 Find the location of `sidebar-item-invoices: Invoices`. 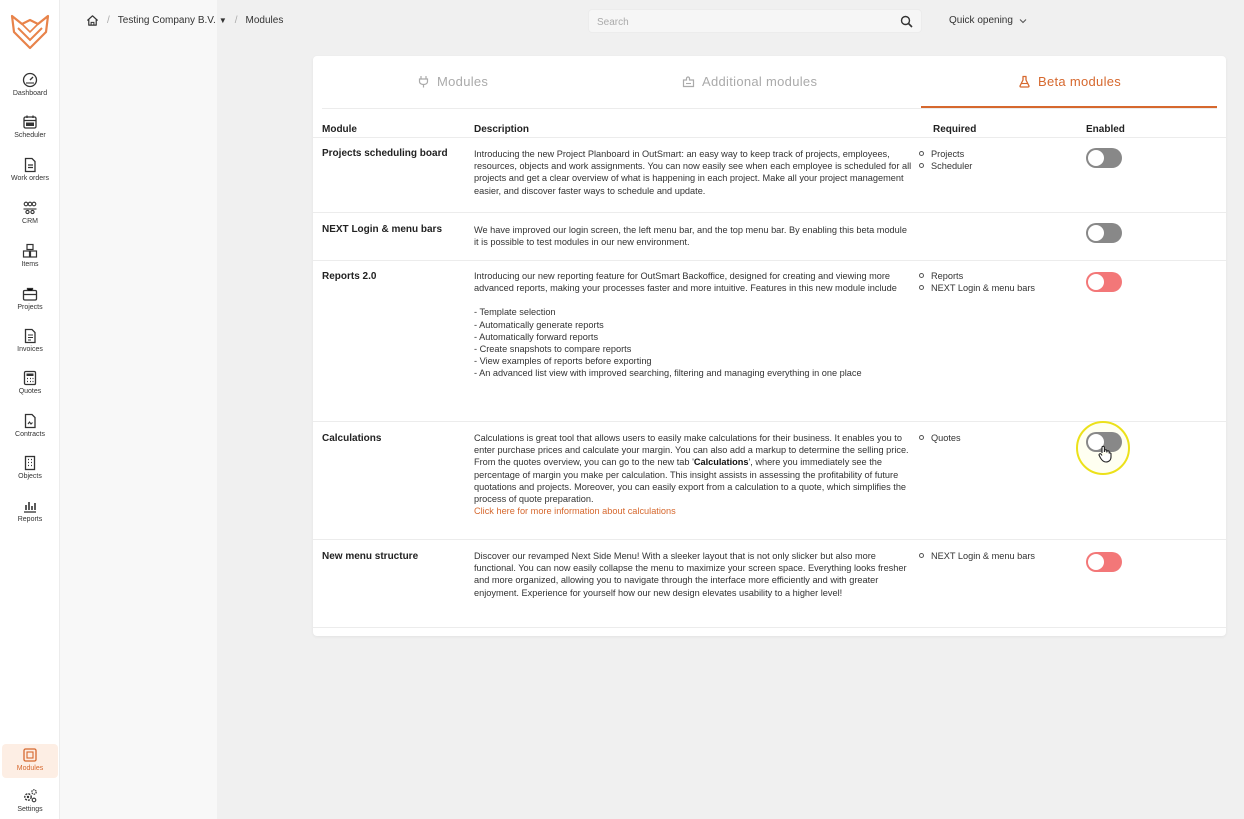

sidebar-item-invoices: Invoices is located at coordinates (30, 348).